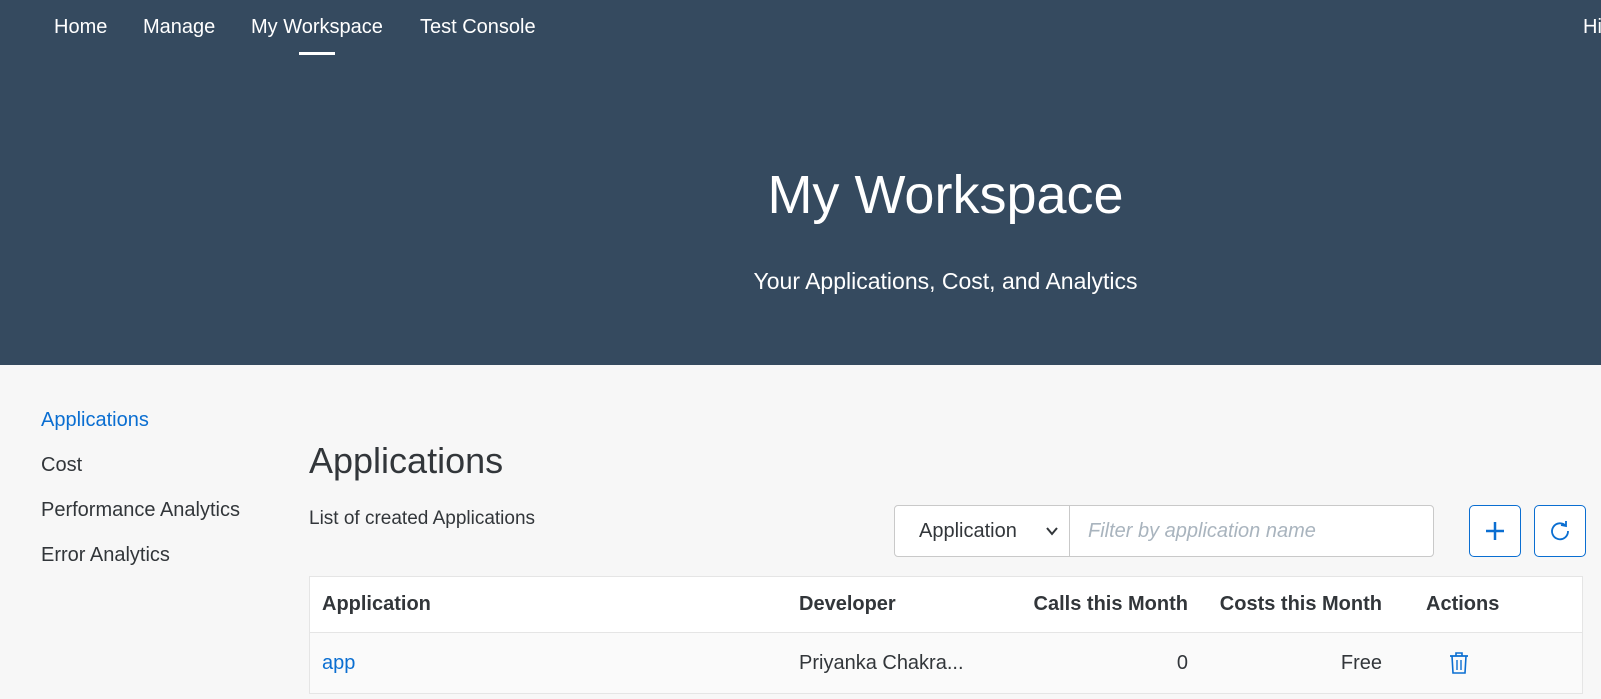 This screenshot has width=1601, height=699. I want to click on page-subtitle: Your Applications, Cost, and Analytics, so click(945, 281).